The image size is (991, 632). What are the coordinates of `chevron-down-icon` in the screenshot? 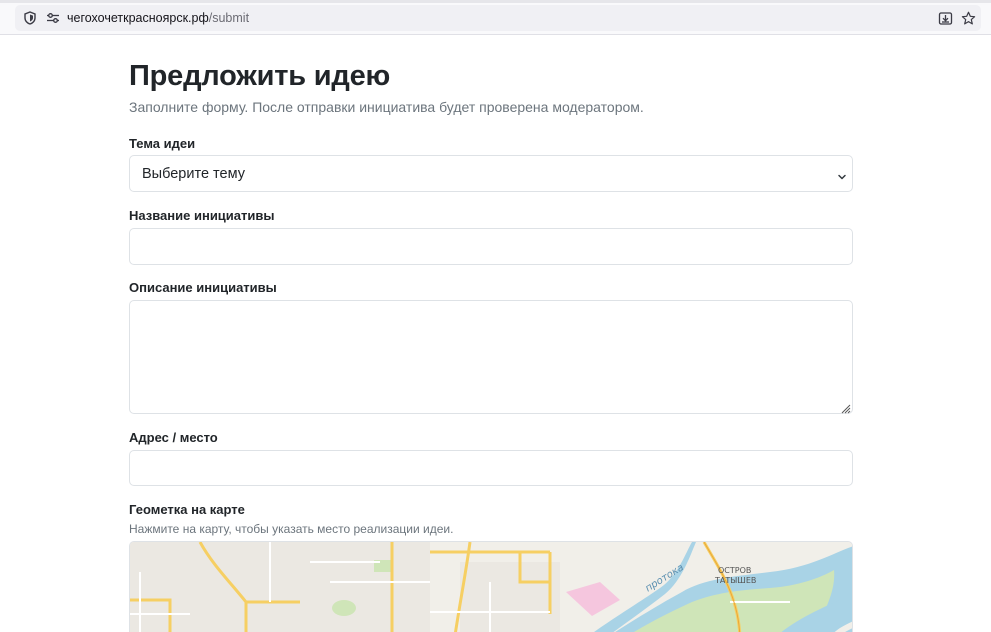 It's located at (842, 174).